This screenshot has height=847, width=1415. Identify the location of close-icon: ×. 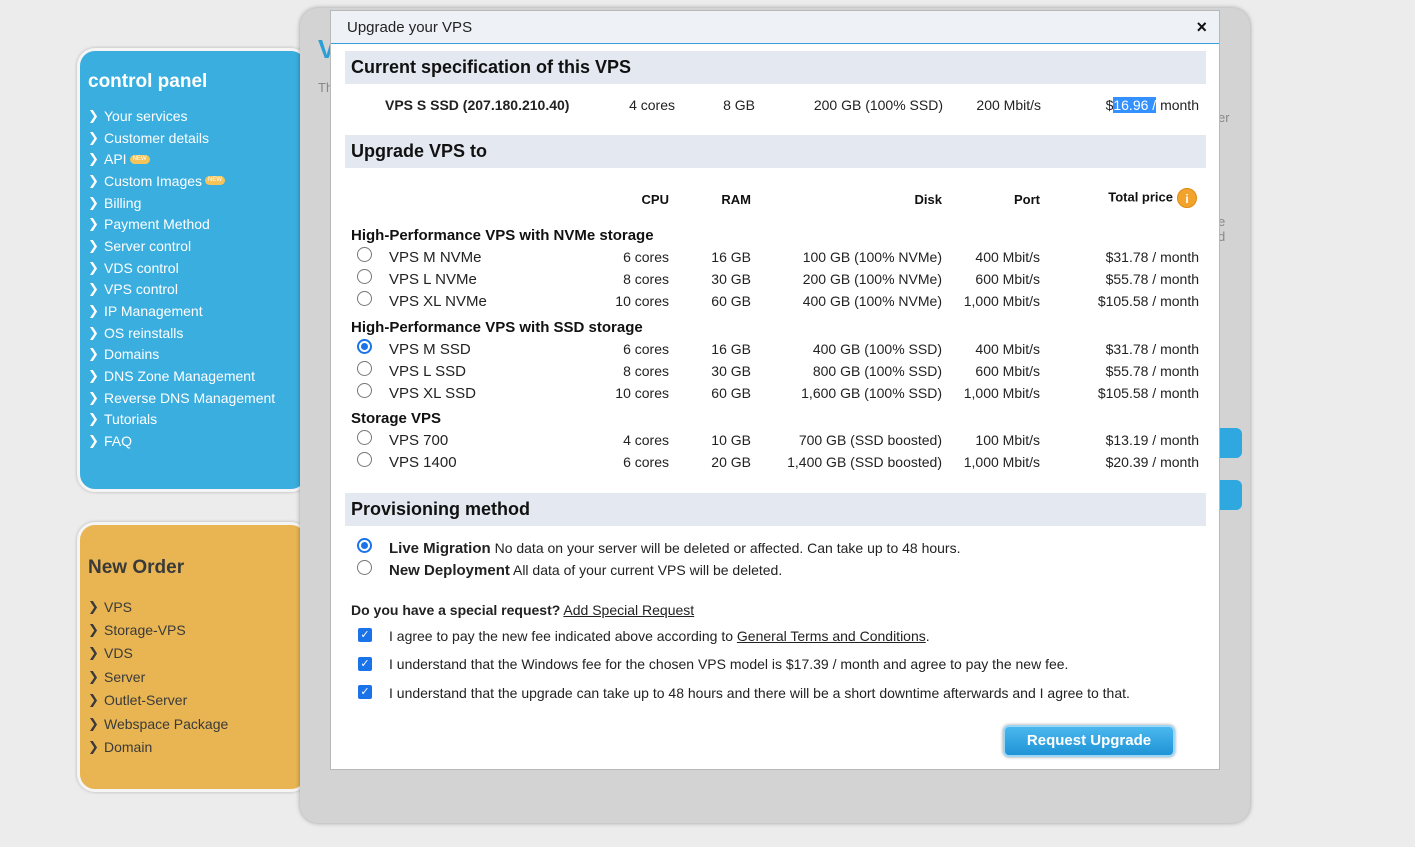
(1201, 27).